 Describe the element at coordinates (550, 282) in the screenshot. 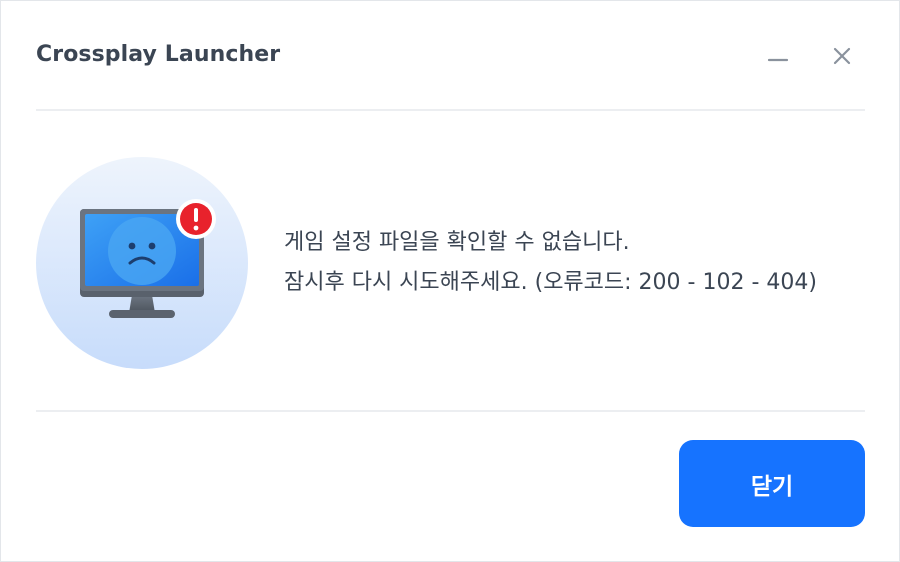

I see `error-message-line2: 잠시후 다시 시도해주세요. (오류코드: 200 - 102 - 404)` at that location.